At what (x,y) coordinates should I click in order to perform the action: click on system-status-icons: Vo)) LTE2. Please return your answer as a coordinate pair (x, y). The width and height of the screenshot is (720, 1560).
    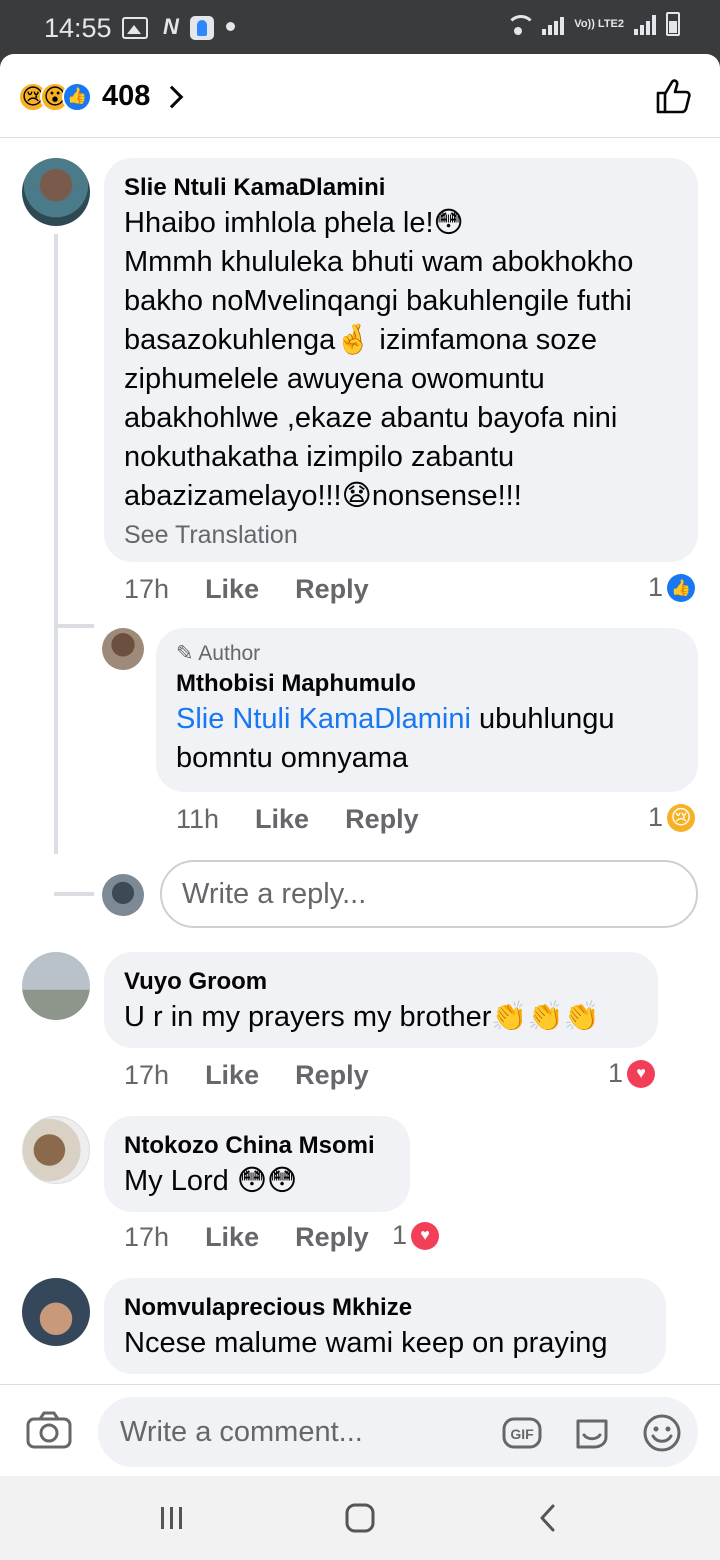
    Looking at the image, I should click on (592, 24).